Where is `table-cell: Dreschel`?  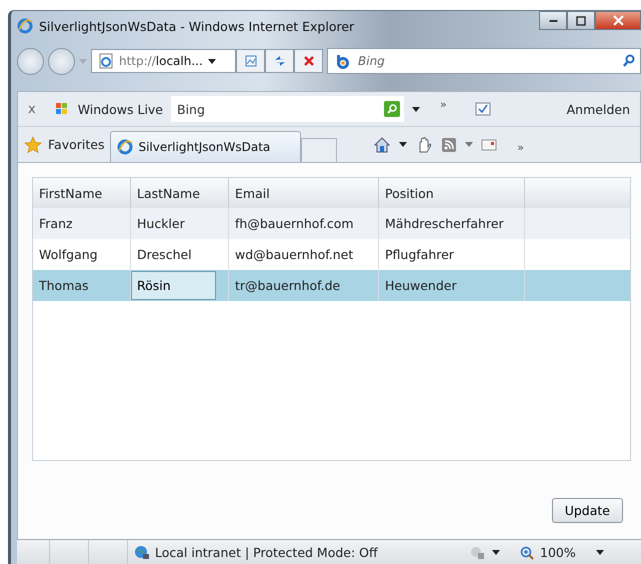 table-cell: Dreschel is located at coordinates (164, 254).